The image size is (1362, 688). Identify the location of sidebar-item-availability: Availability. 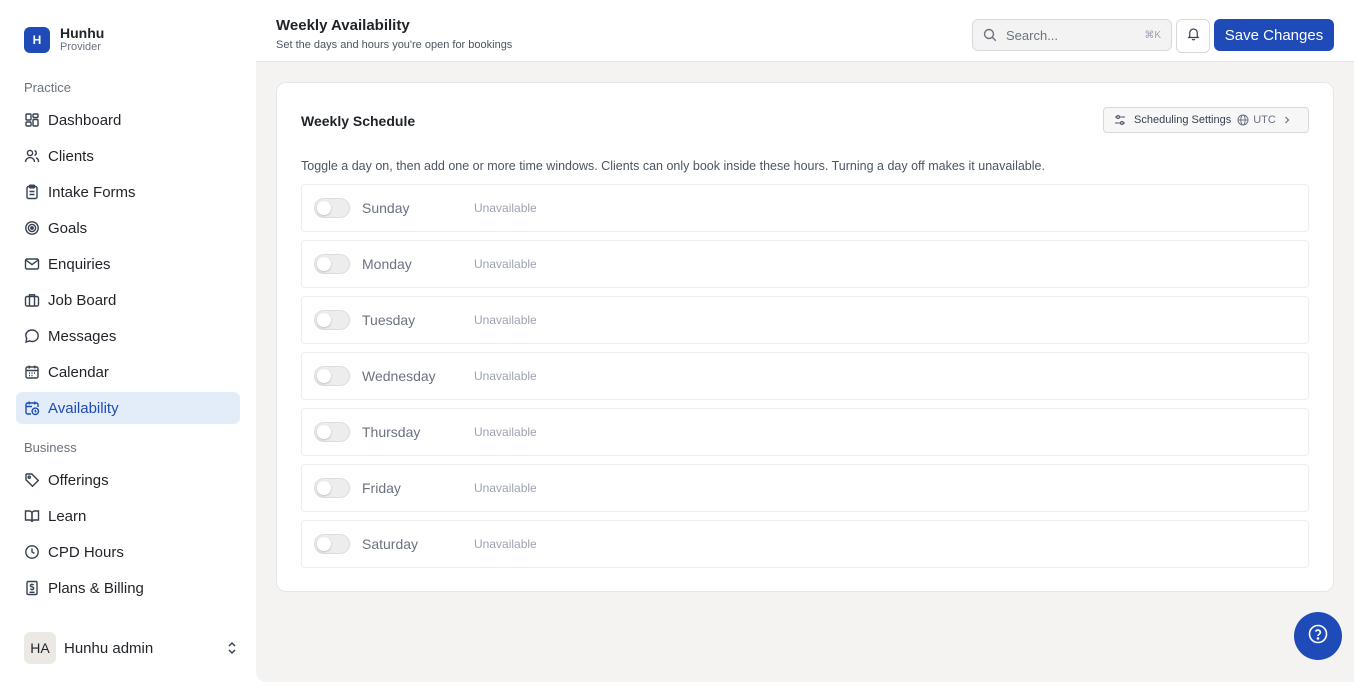
(128, 408).